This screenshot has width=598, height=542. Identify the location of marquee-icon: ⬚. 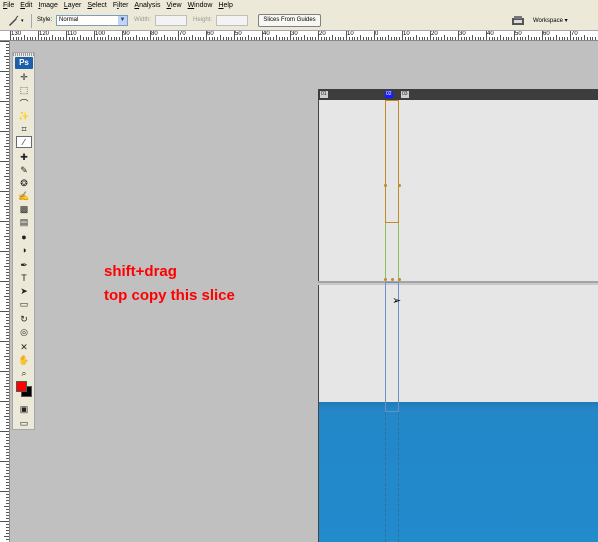
(24, 90).